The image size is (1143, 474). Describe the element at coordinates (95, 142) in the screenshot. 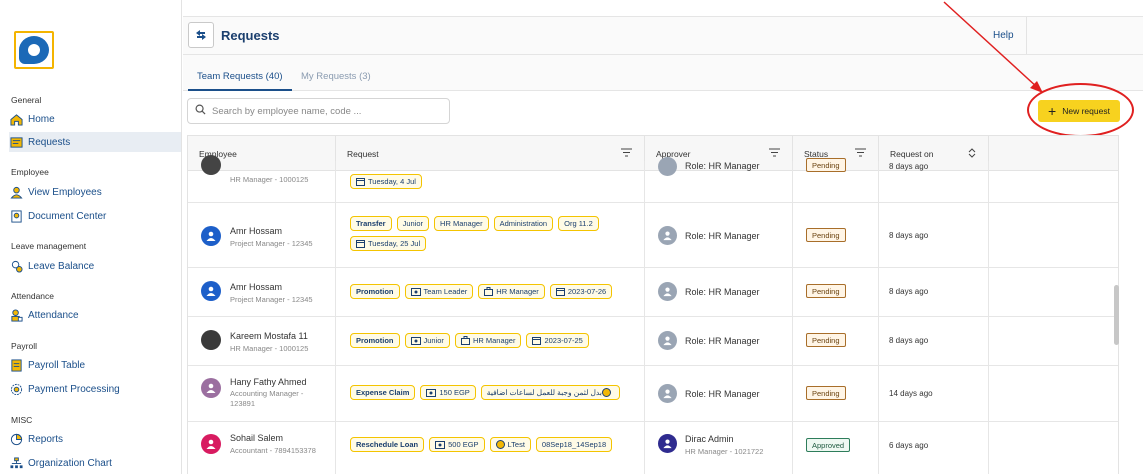

I see `sidebar-item-requests: Requests` at that location.